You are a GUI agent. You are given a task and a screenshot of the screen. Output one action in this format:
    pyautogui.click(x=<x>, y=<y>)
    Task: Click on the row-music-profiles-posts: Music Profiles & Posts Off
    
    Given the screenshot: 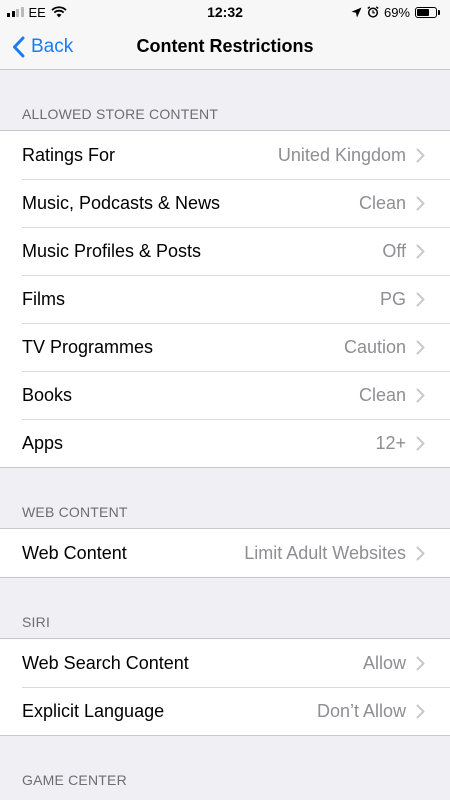 What is the action you would take?
    pyautogui.click(x=225, y=251)
    